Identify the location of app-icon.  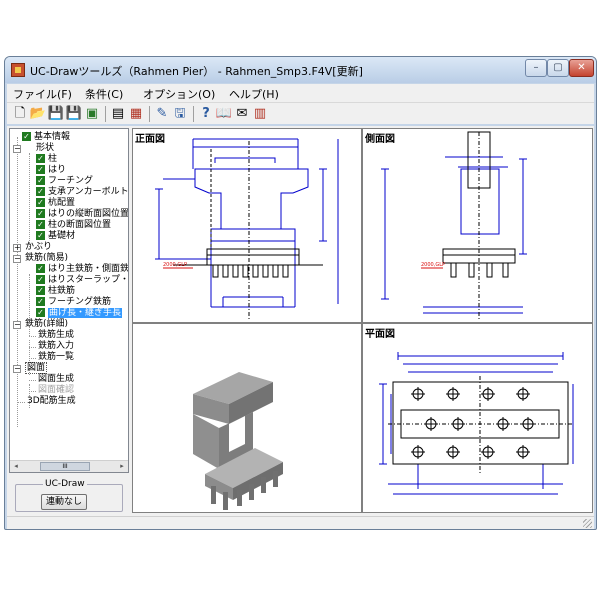
(18, 70).